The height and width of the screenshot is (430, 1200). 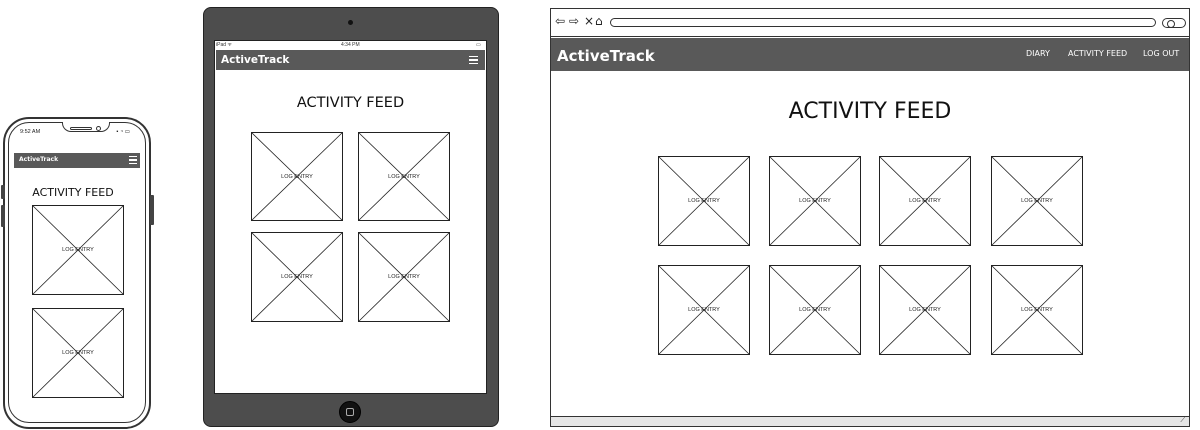 What do you see at coordinates (870, 54) in the screenshot?
I see `browser-navbar: ActiveTrack DIARY ACTIVITY FEED LOG OUT` at bounding box center [870, 54].